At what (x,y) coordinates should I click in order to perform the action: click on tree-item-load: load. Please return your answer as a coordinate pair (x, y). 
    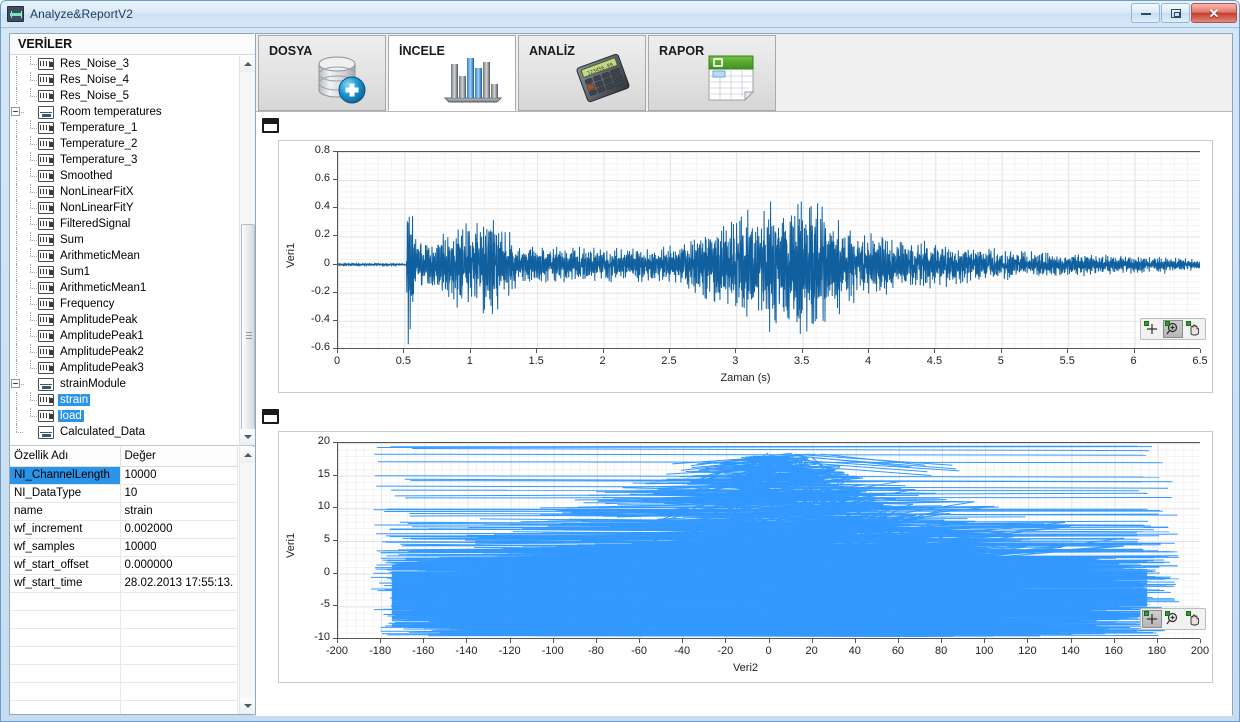
    Looking at the image, I should click on (124, 416).